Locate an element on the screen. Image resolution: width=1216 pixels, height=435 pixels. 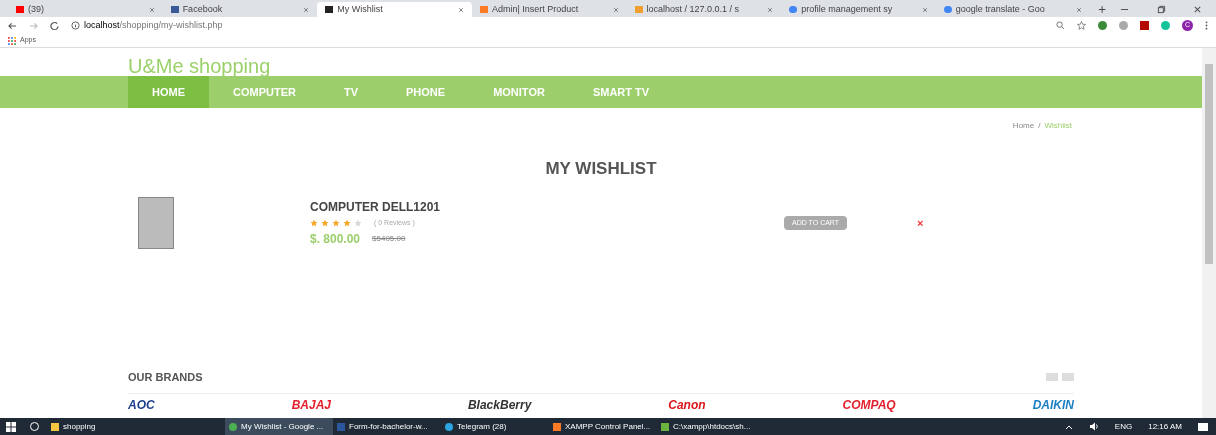
speaker-icon is located at coordinates (1093, 426).